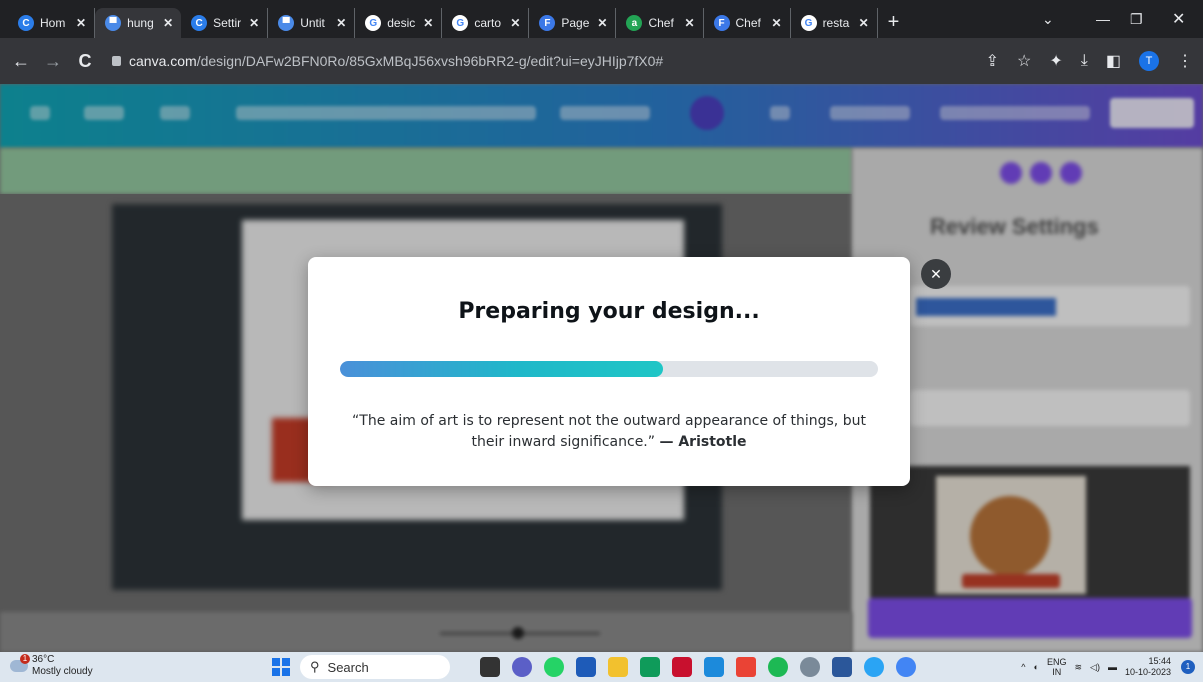 Image resolution: width=1203 pixels, height=682 pixels. Describe the element at coordinates (778, 667) in the screenshot. I see `spotify-icon` at that location.